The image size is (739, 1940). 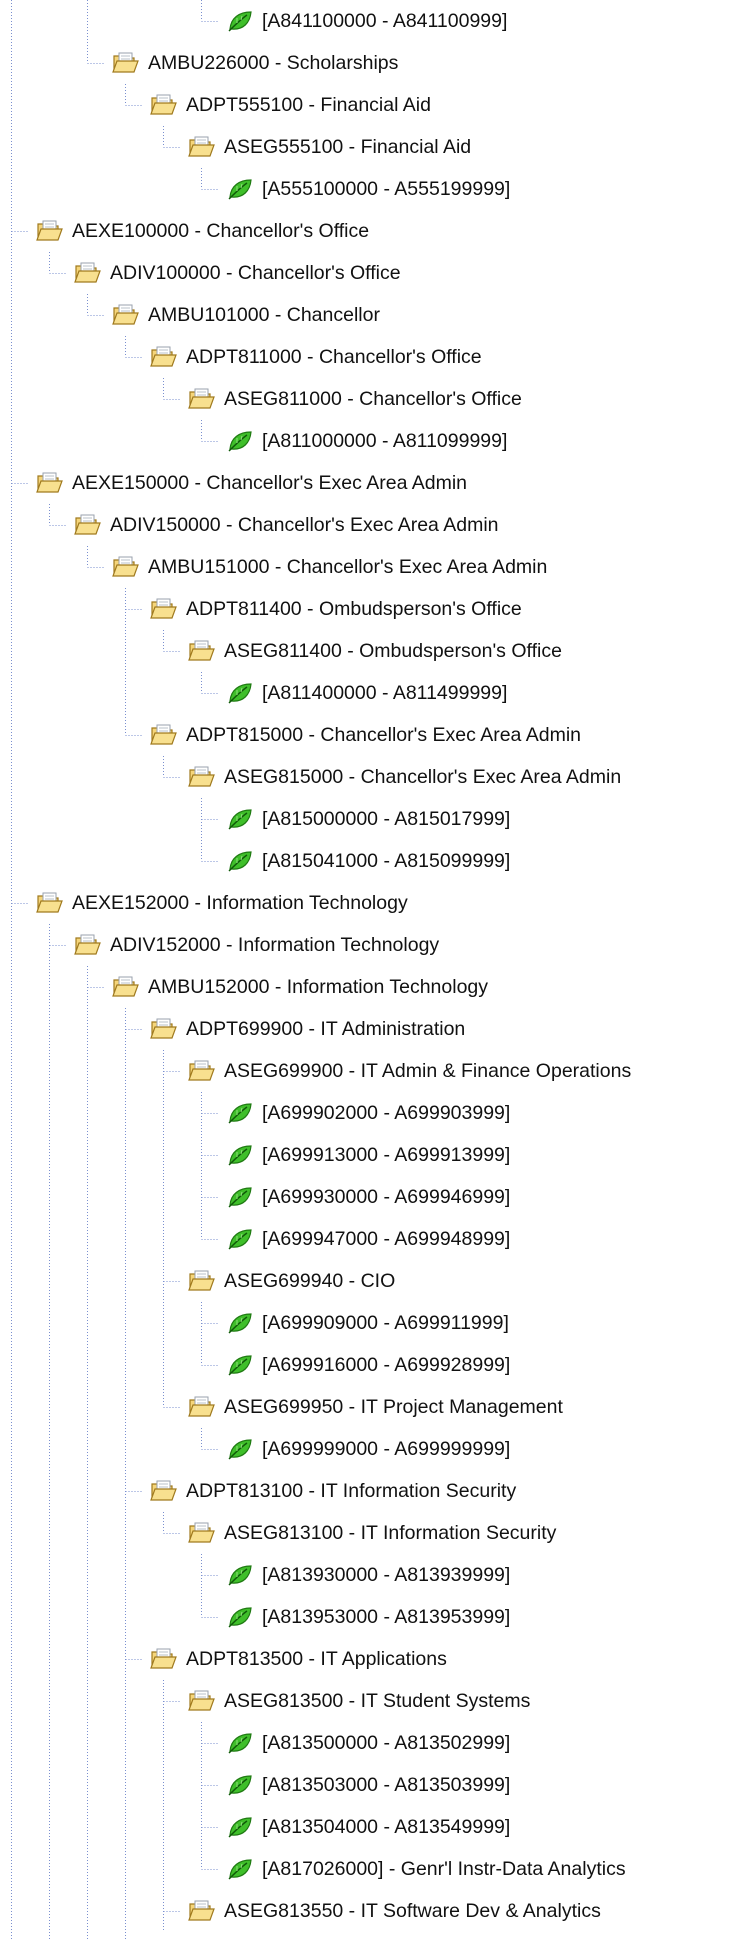 I want to click on tree-node-label: ADIV100000 - Chancellor's Office, so click(x=255, y=273).